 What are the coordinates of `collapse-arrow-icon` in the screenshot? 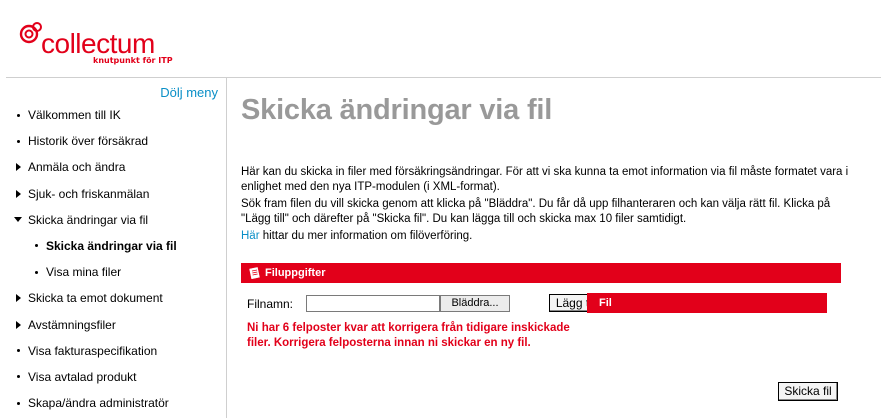 It's located at (18, 220).